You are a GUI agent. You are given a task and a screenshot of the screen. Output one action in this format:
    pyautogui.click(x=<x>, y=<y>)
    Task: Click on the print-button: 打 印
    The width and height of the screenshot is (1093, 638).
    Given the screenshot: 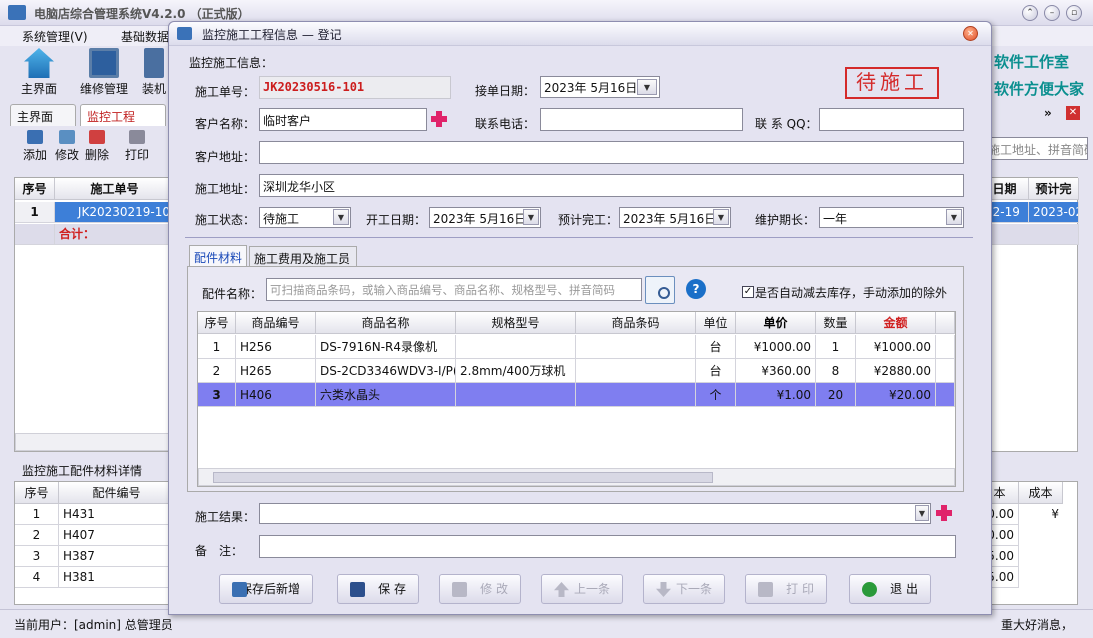 What is the action you would take?
    pyautogui.click(x=786, y=589)
    